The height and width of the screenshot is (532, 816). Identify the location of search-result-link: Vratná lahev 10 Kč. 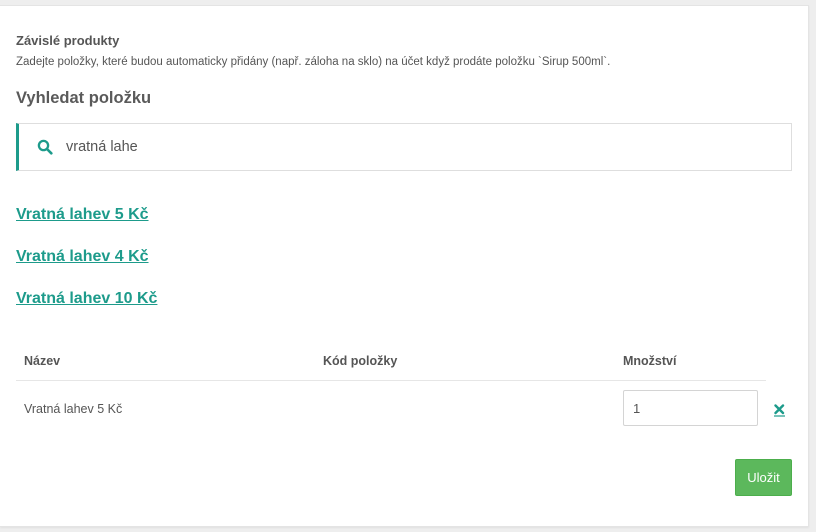
(86, 299).